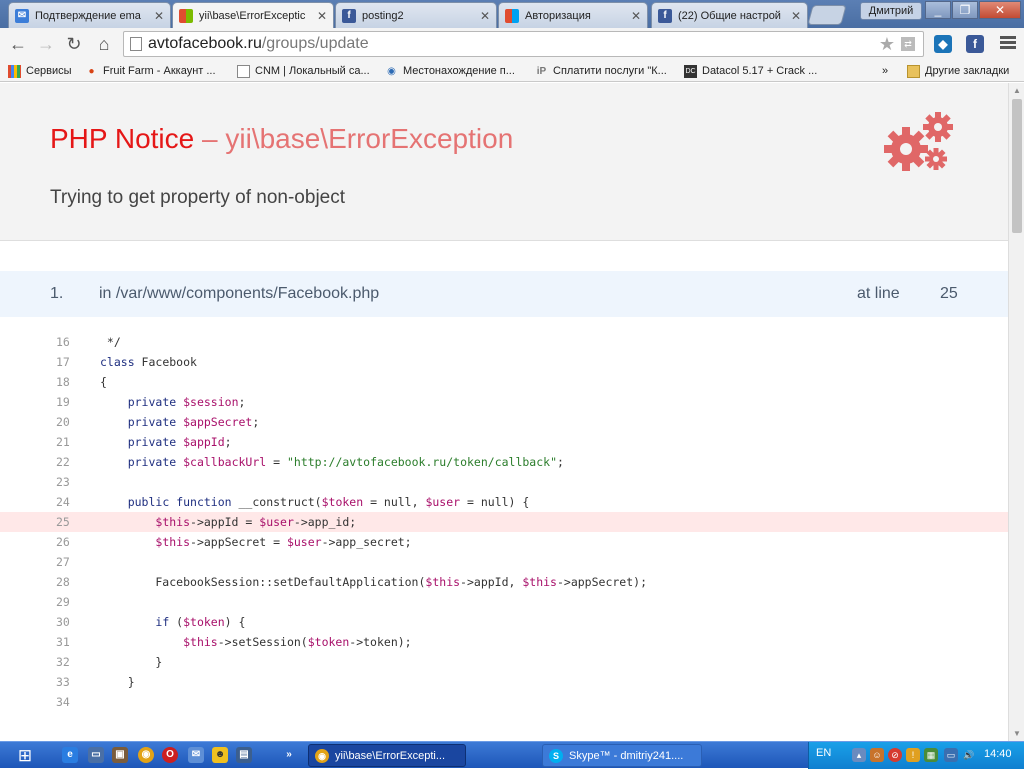 The width and height of the screenshot is (1024, 769). I want to click on minimize-button: _, so click(938, 10).